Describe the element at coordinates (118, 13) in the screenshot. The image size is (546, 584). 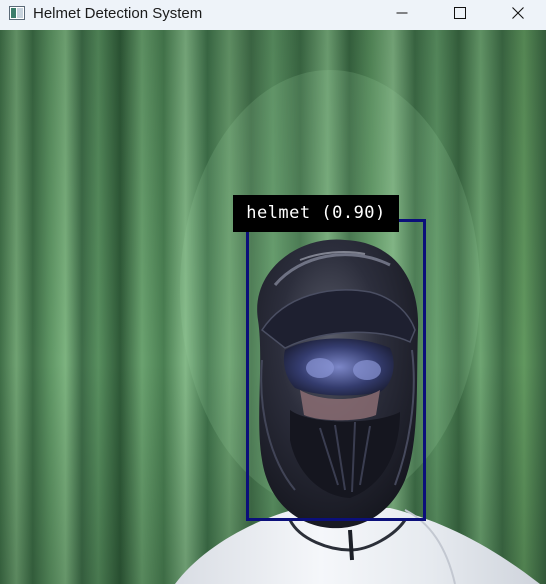
I see `window-title: Helmet Detection System` at that location.